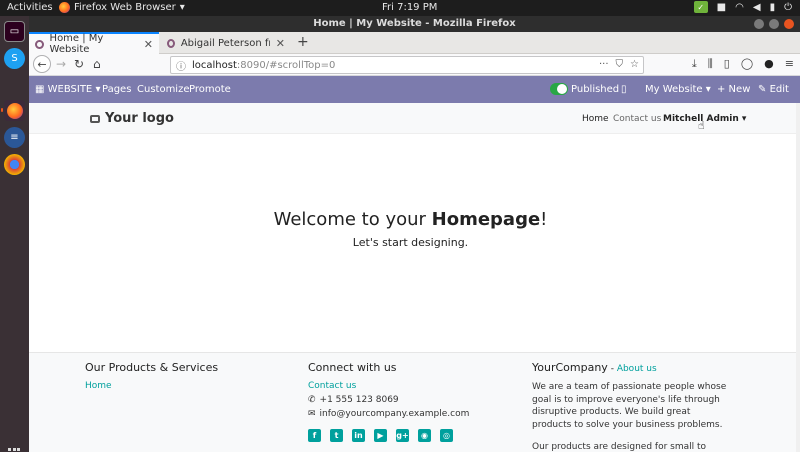  I want to click on sidebar-icon: ▯, so click(727, 64).